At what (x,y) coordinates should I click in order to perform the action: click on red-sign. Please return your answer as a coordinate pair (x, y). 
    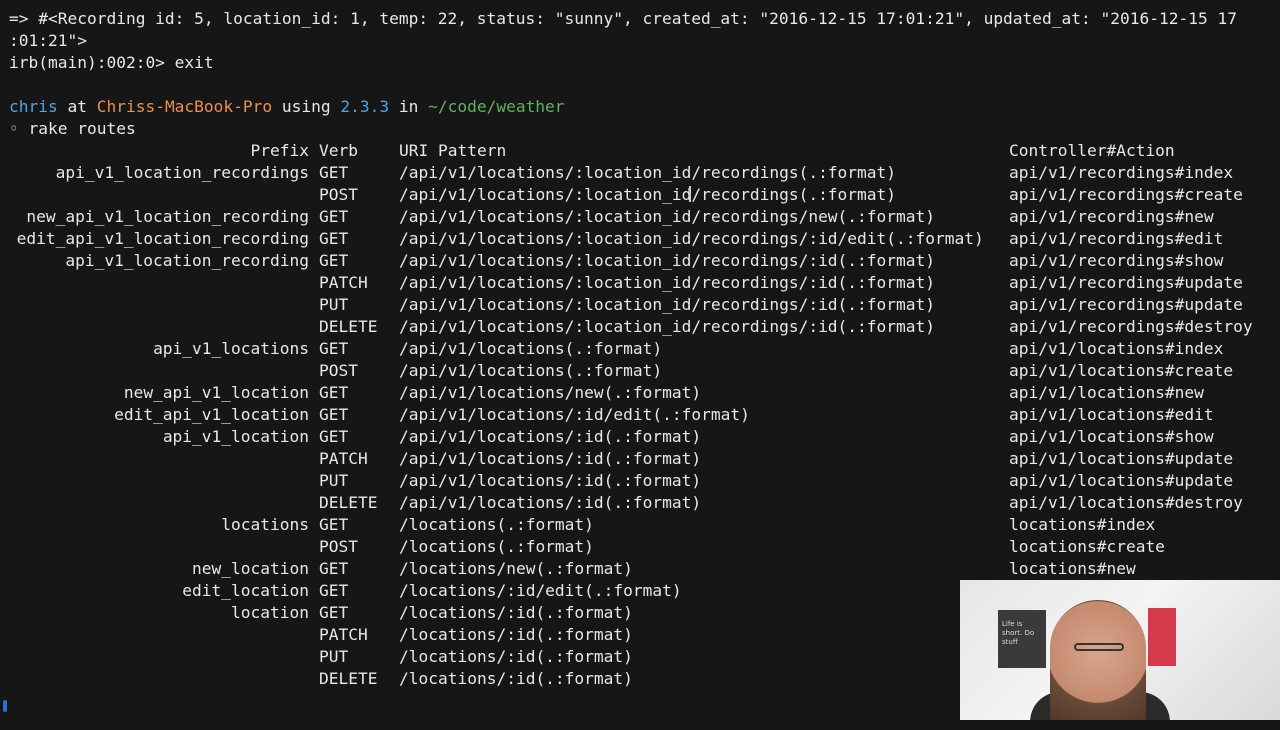
    Looking at the image, I should click on (1162, 637).